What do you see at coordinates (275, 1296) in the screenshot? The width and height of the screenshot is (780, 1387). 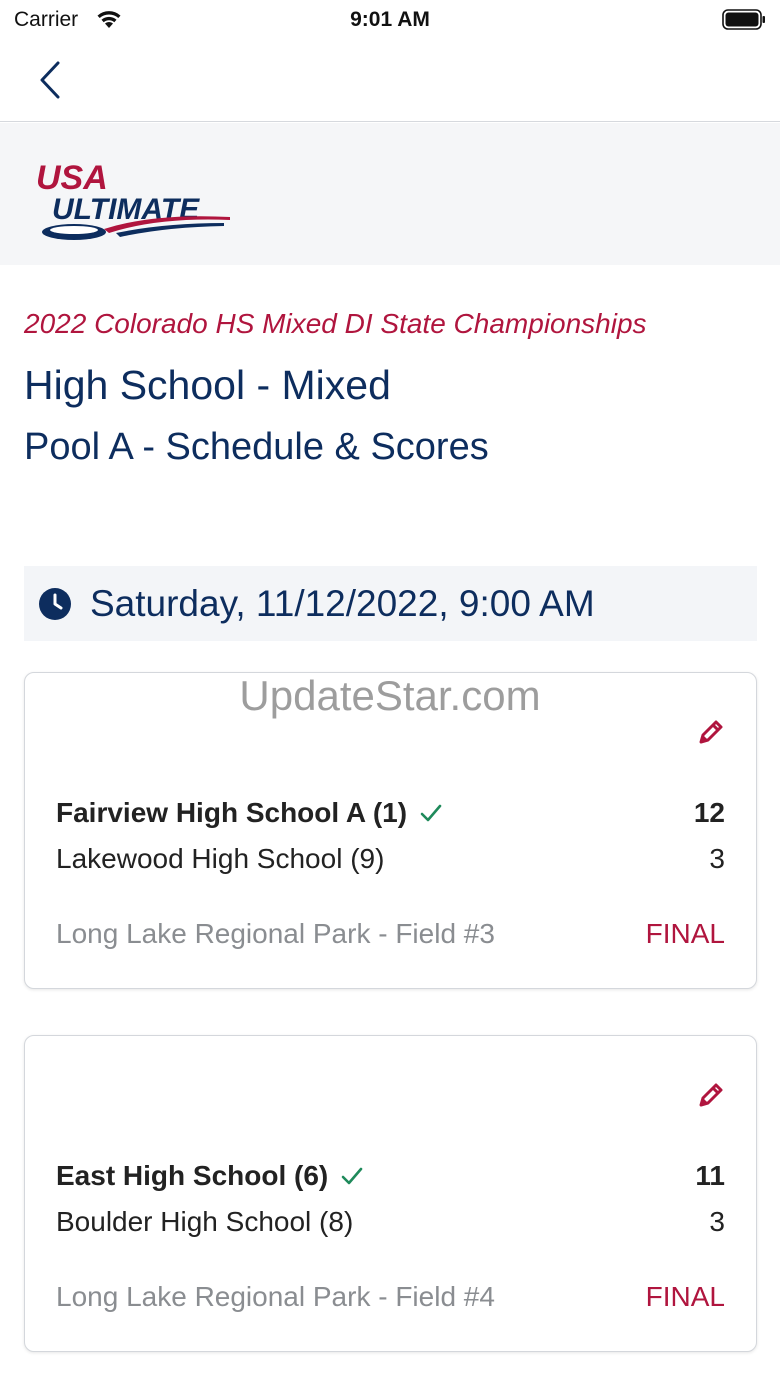 I see `field-location: Long Lake Regional Park - Field #4` at bounding box center [275, 1296].